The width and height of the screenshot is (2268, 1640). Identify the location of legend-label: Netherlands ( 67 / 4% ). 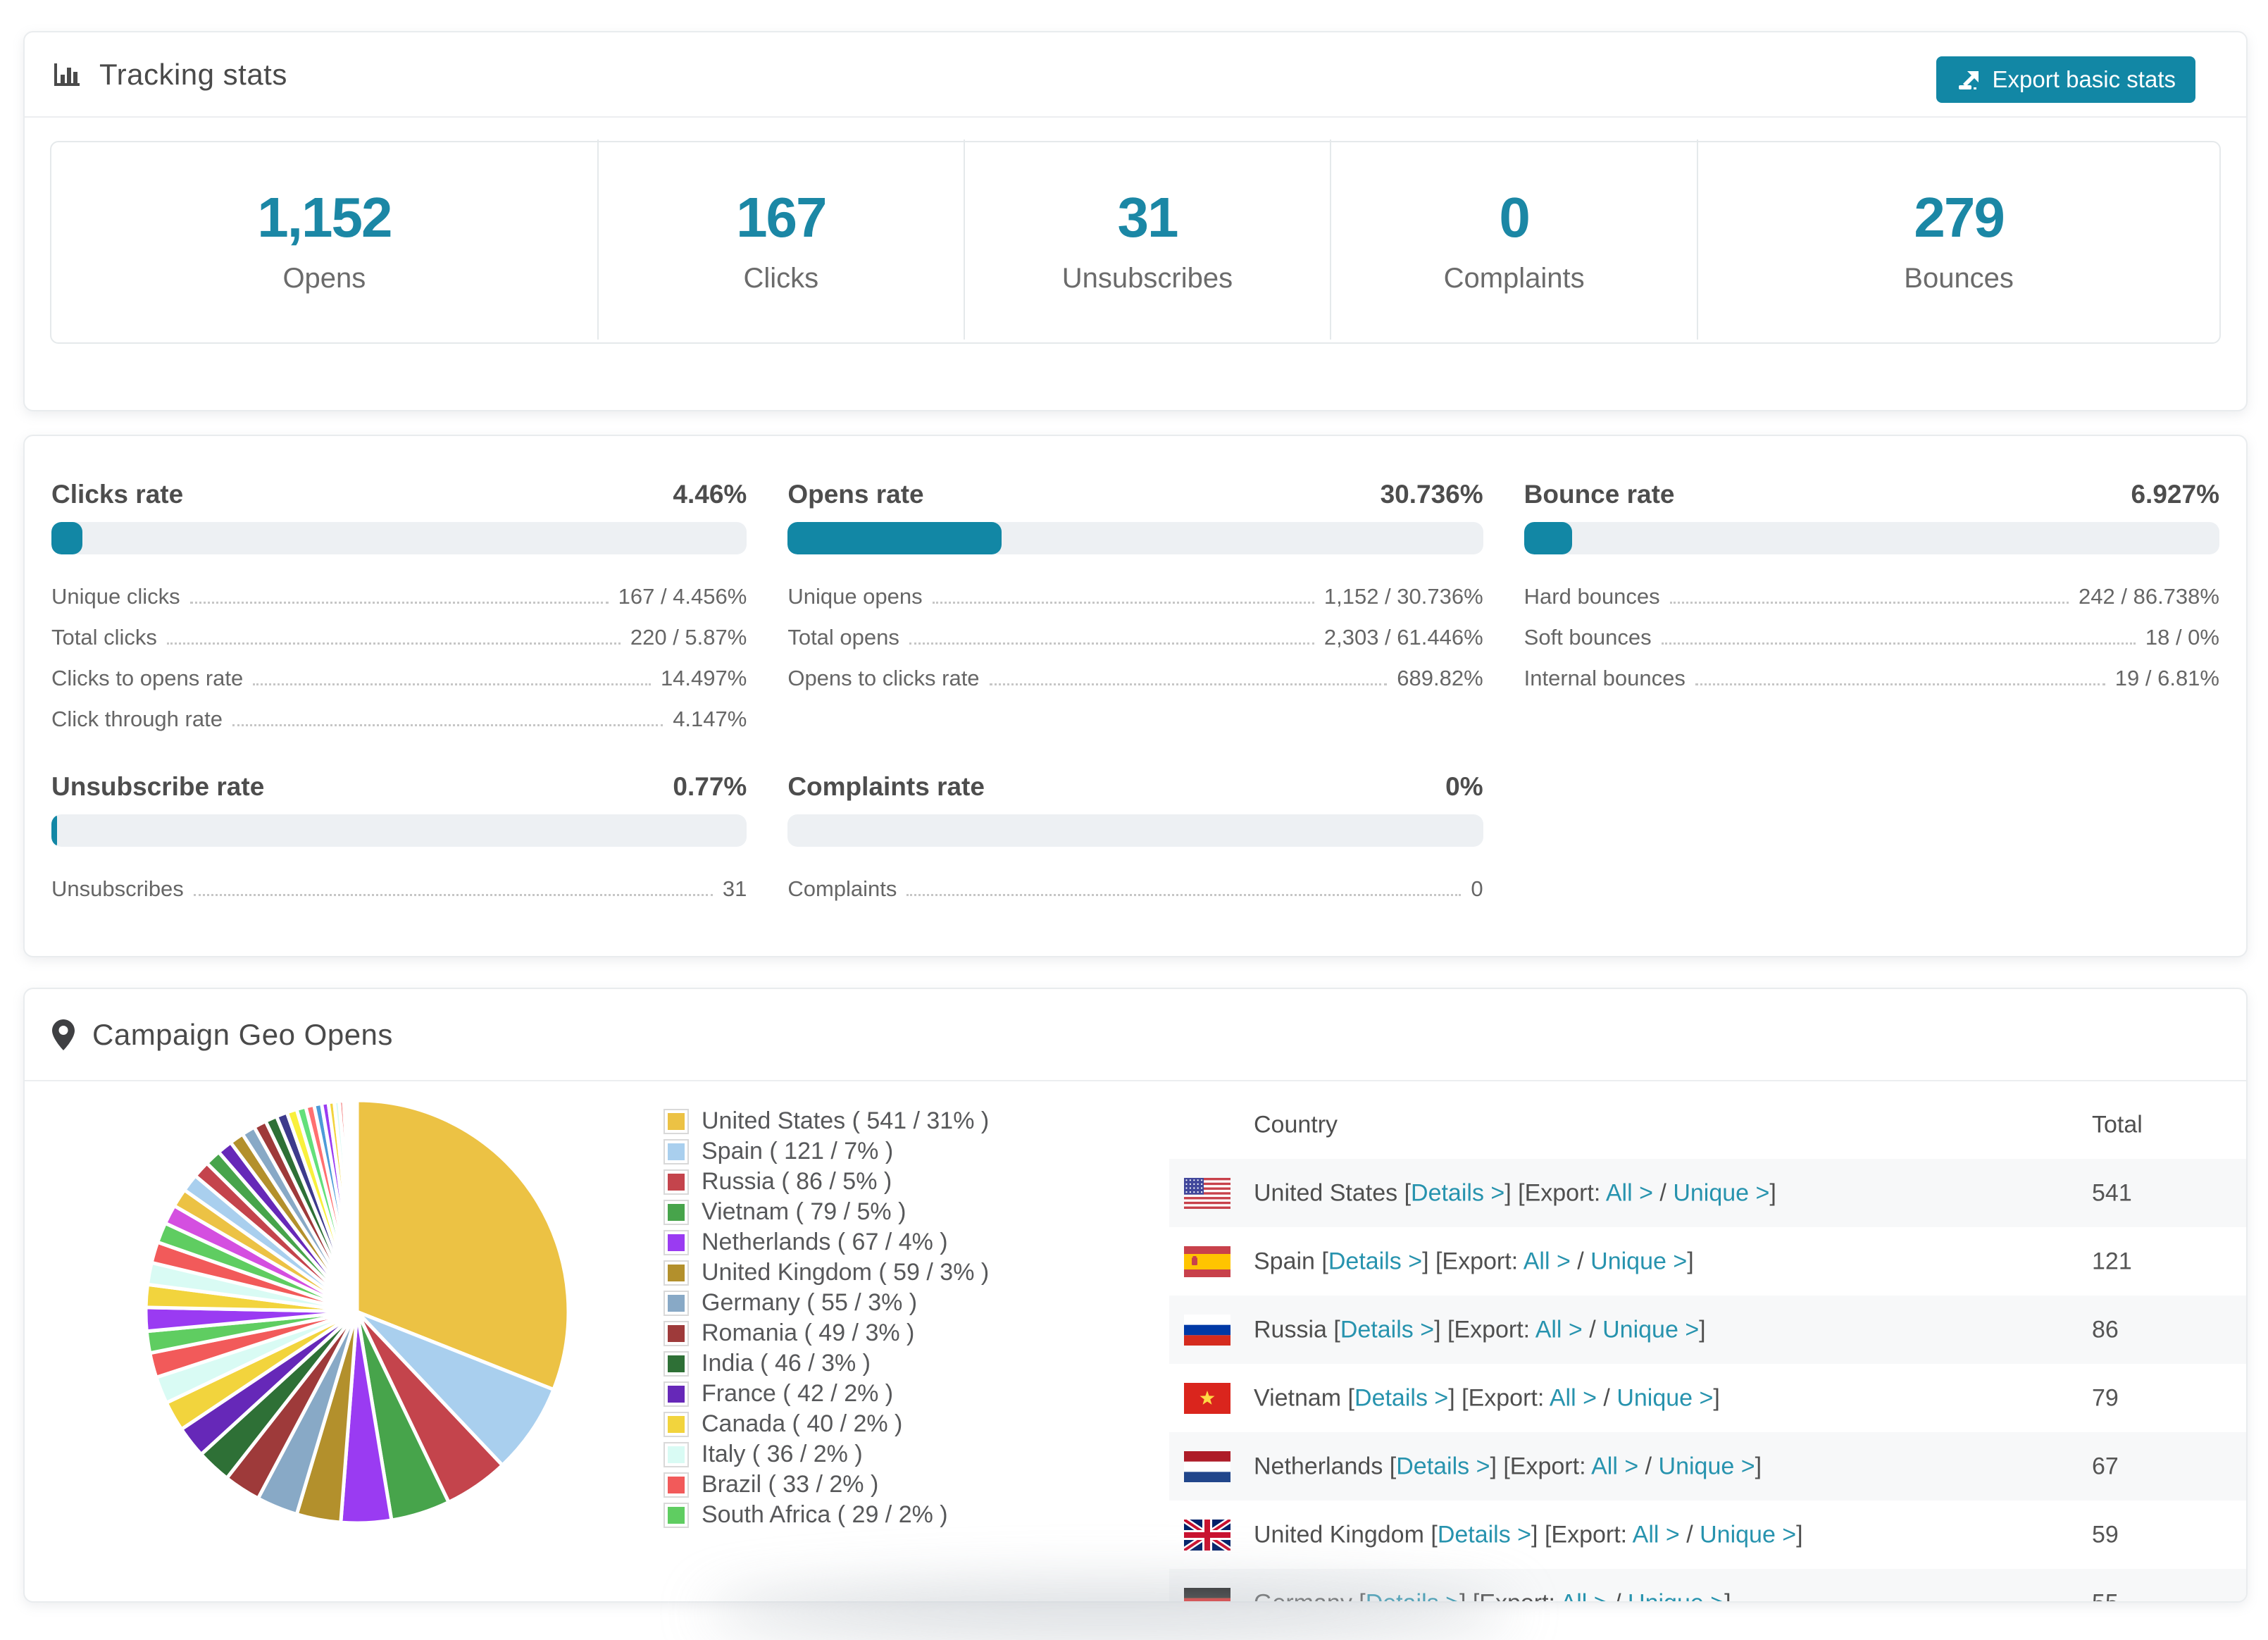
(825, 1242).